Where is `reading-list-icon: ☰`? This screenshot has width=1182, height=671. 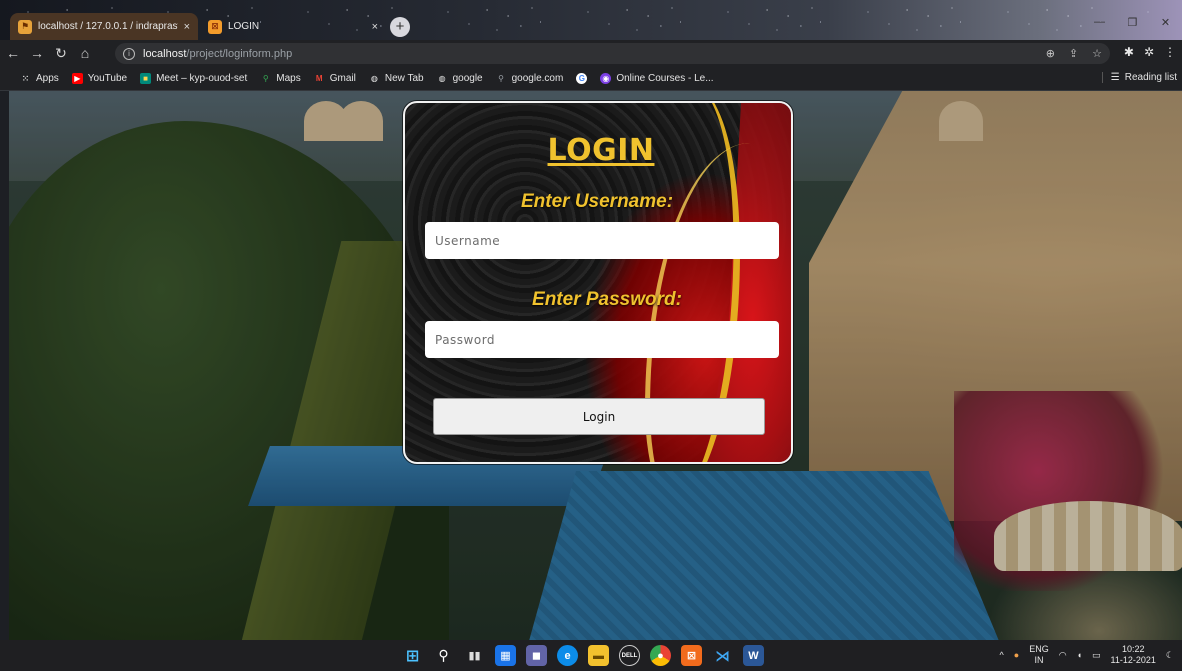 reading-list-icon: ☰ is located at coordinates (1115, 77).